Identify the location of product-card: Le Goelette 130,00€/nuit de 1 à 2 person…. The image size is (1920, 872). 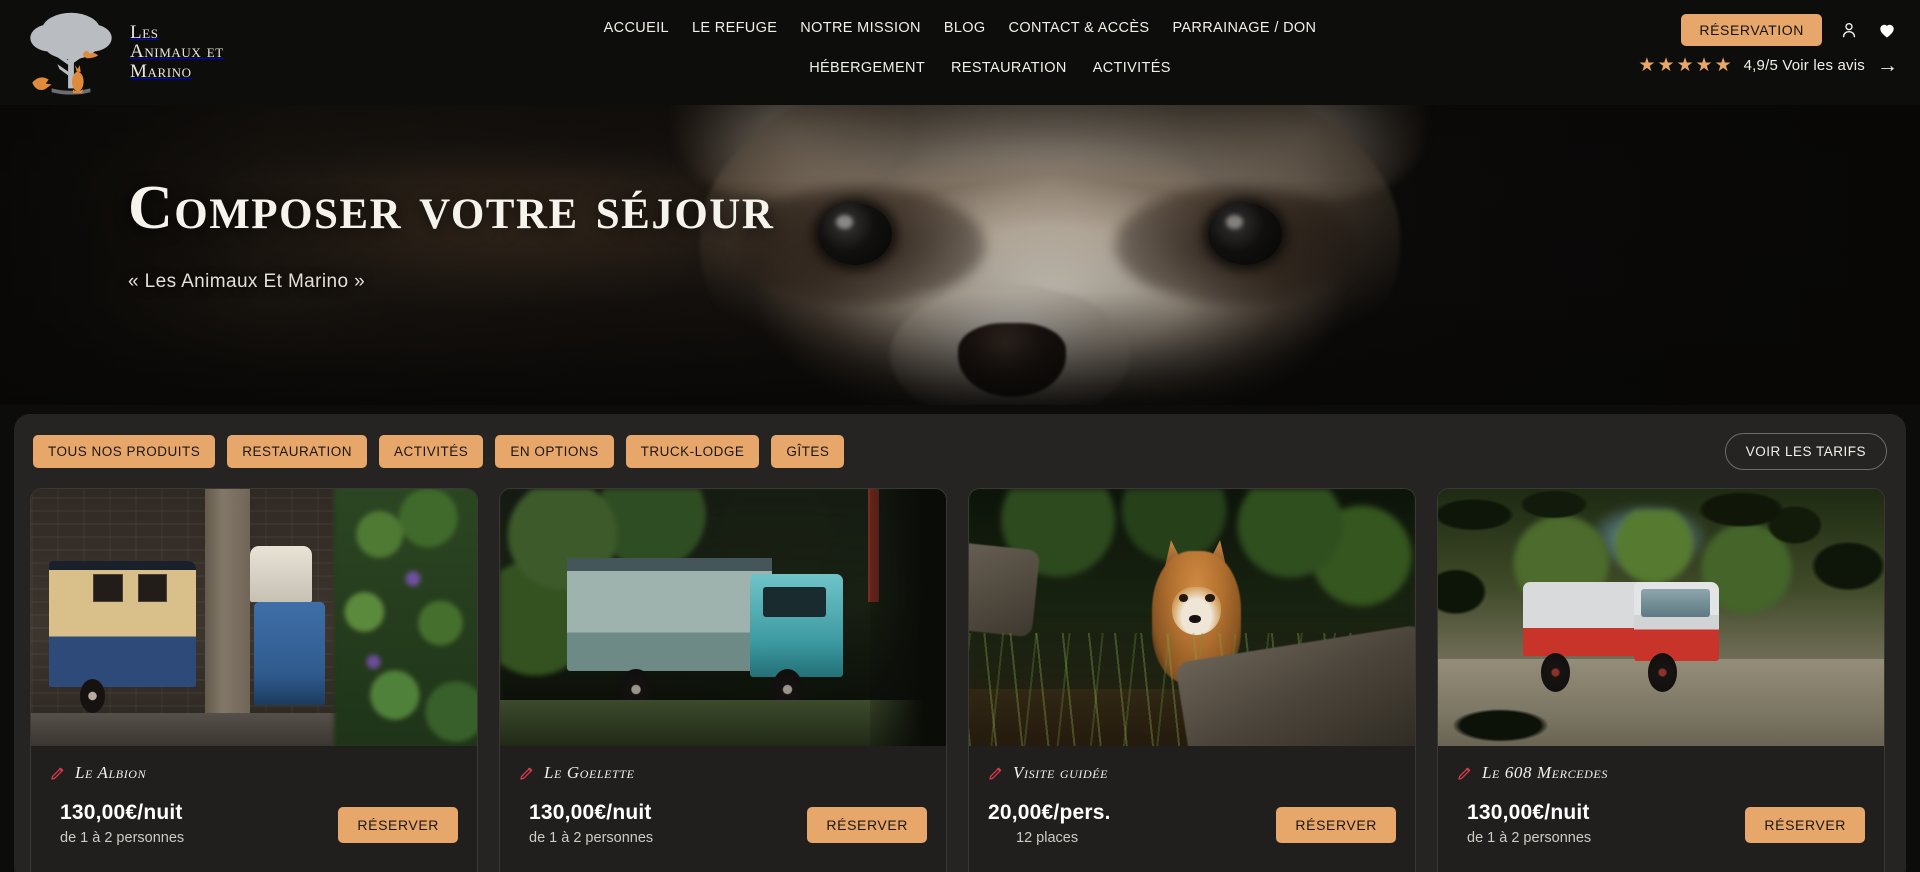
(723, 680).